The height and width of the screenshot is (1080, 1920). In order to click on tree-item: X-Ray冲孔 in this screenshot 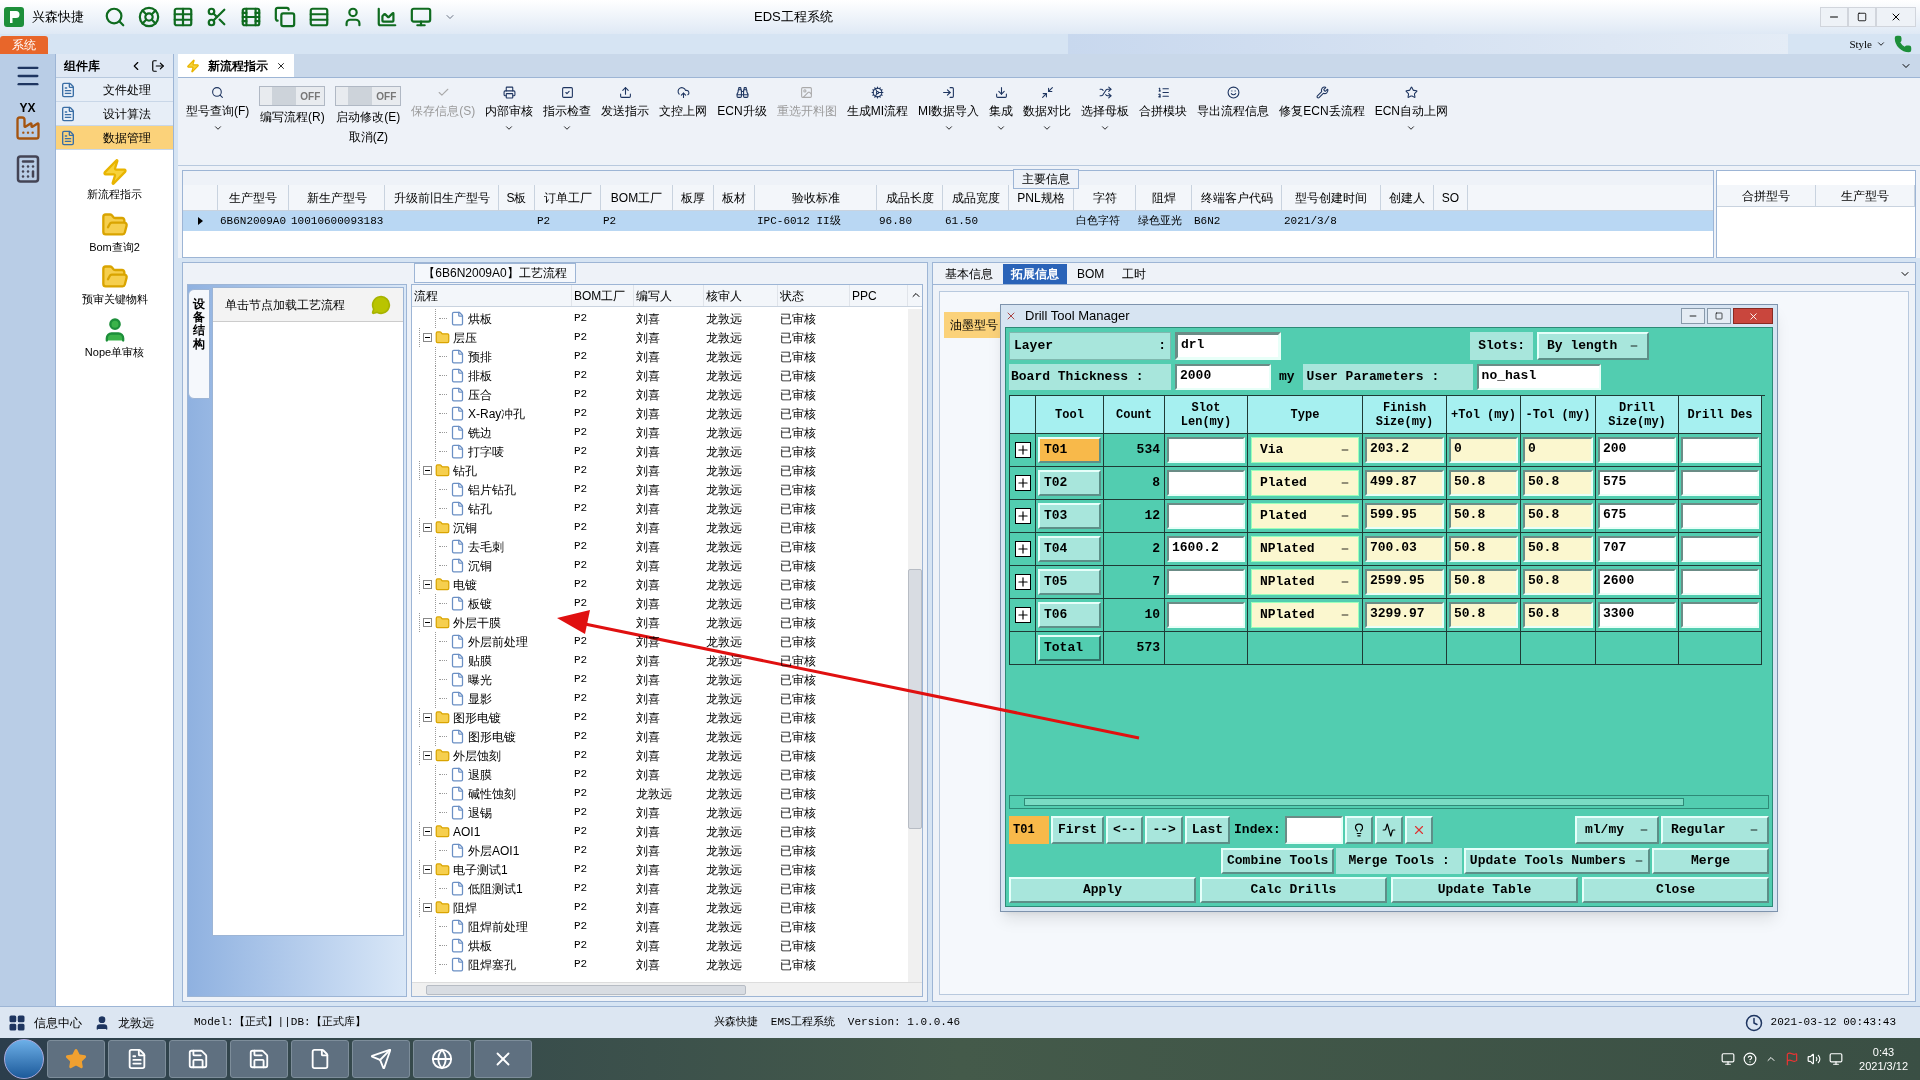, I will do `click(497, 413)`.